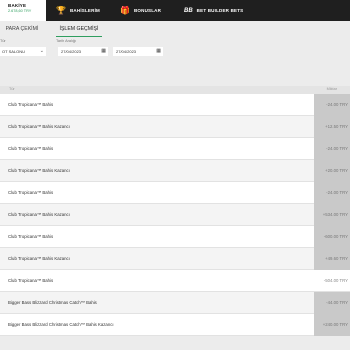 This screenshot has width=350, height=350. Describe the element at coordinates (332, 259) in the screenshot. I see `row-amount: +49.60 TRY` at that location.